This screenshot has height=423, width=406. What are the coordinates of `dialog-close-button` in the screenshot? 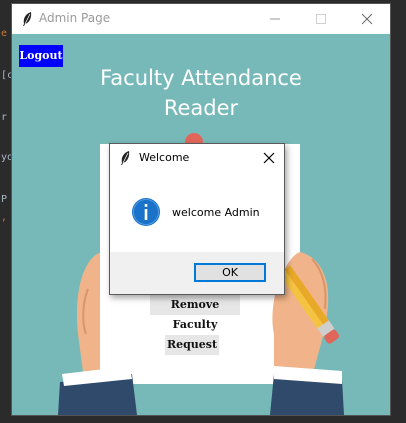 It's located at (269, 158).